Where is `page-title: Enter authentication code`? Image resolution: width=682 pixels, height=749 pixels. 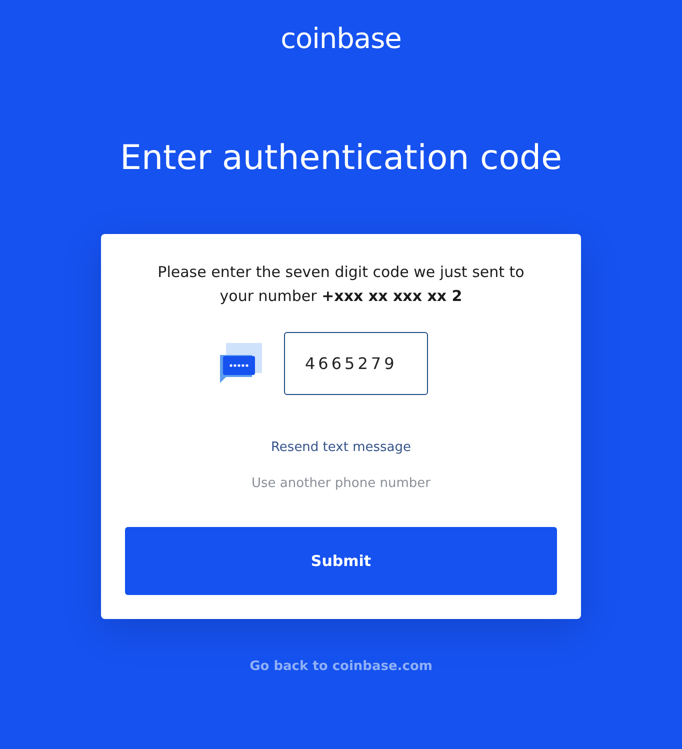
page-title: Enter authentication code is located at coordinates (341, 158).